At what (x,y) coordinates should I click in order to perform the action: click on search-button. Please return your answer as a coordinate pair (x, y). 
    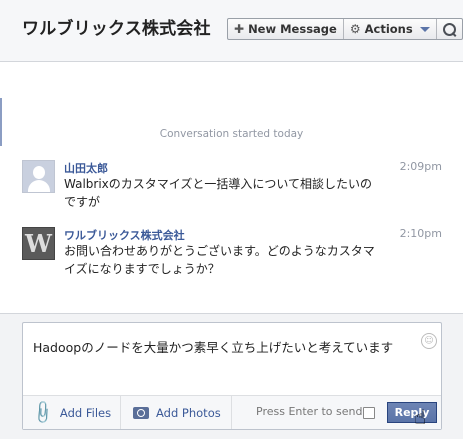
    Looking at the image, I should click on (449, 29).